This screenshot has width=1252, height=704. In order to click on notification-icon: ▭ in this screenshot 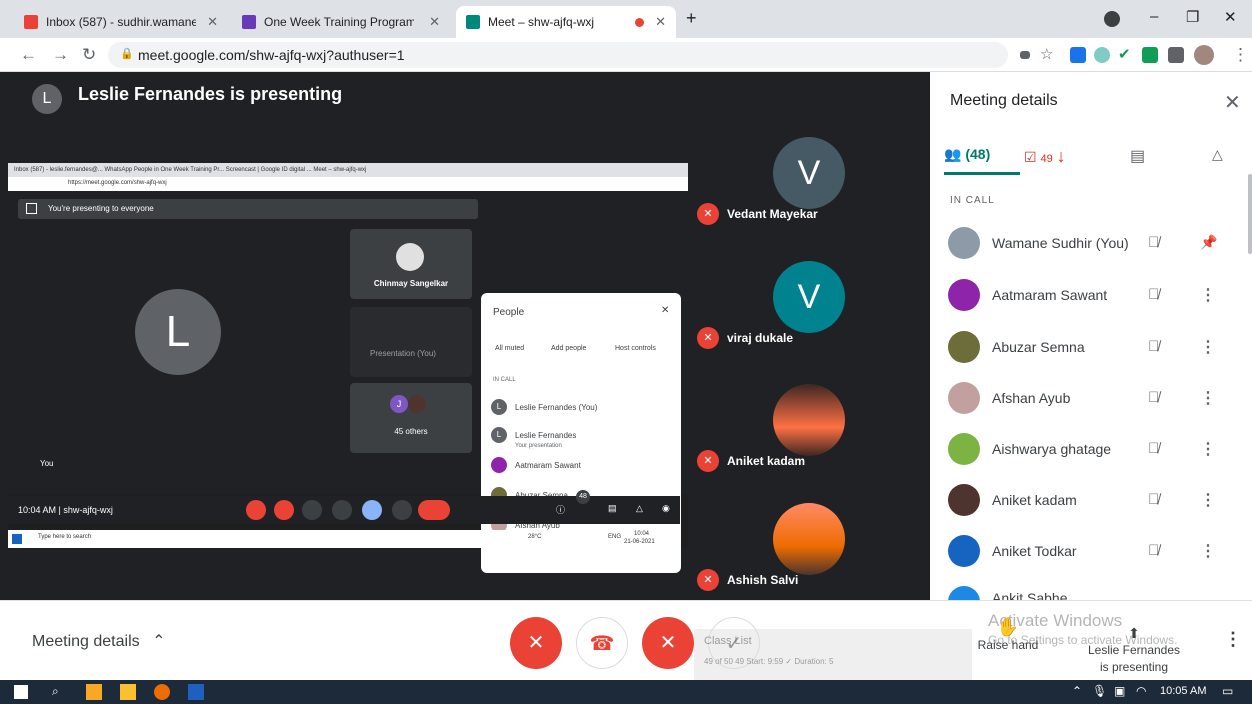, I will do `click(1227, 691)`.